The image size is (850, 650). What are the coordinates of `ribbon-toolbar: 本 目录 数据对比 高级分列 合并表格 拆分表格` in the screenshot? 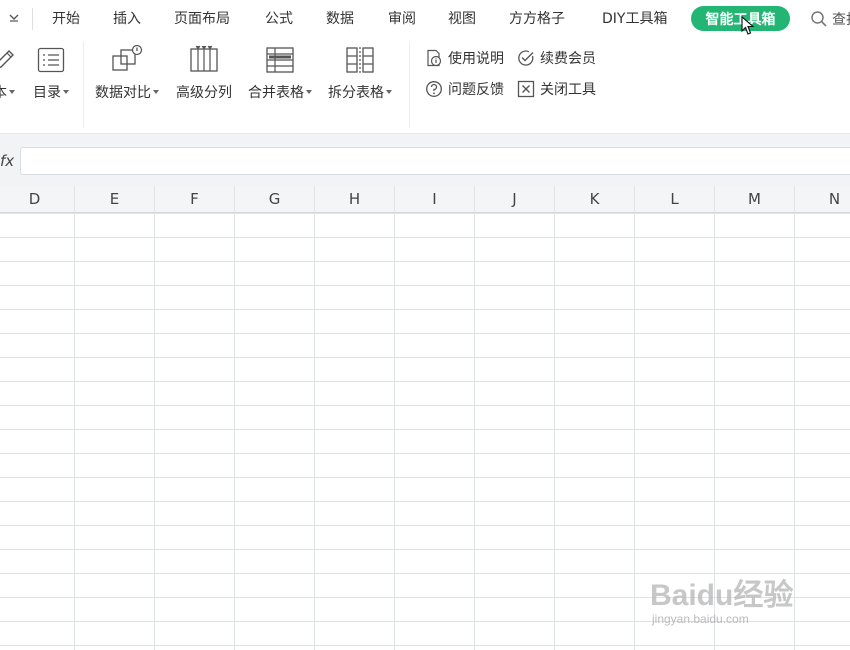 It's located at (425, 86).